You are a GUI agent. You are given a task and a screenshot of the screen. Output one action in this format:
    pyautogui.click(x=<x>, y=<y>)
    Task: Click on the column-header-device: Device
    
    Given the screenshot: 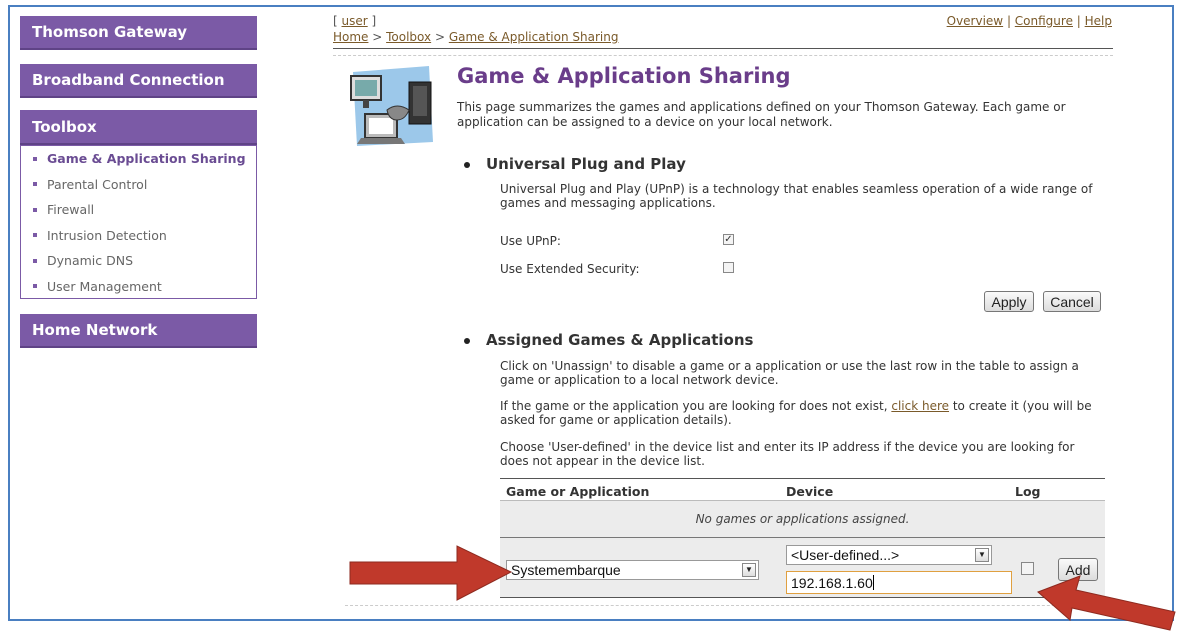 What is the action you would take?
    pyautogui.click(x=810, y=491)
    